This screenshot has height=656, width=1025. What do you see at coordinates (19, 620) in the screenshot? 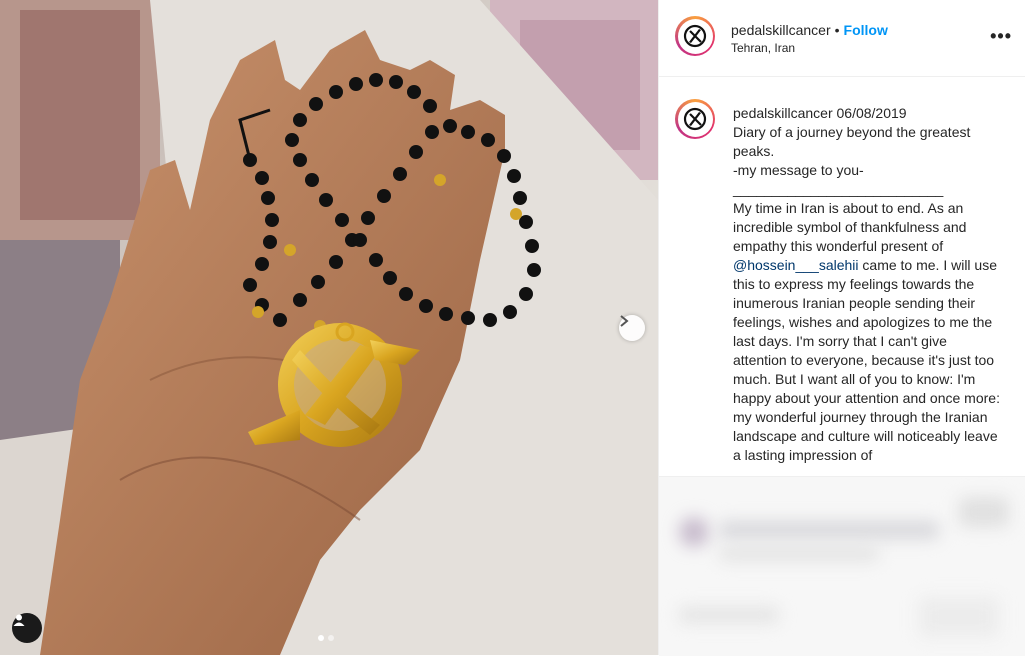
I see `user-icon` at bounding box center [19, 620].